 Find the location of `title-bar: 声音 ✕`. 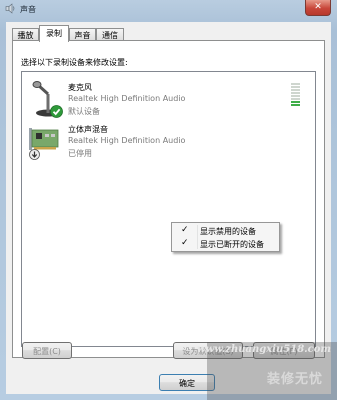

title-bar: 声音 ✕ is located at coordinates (168, 9).